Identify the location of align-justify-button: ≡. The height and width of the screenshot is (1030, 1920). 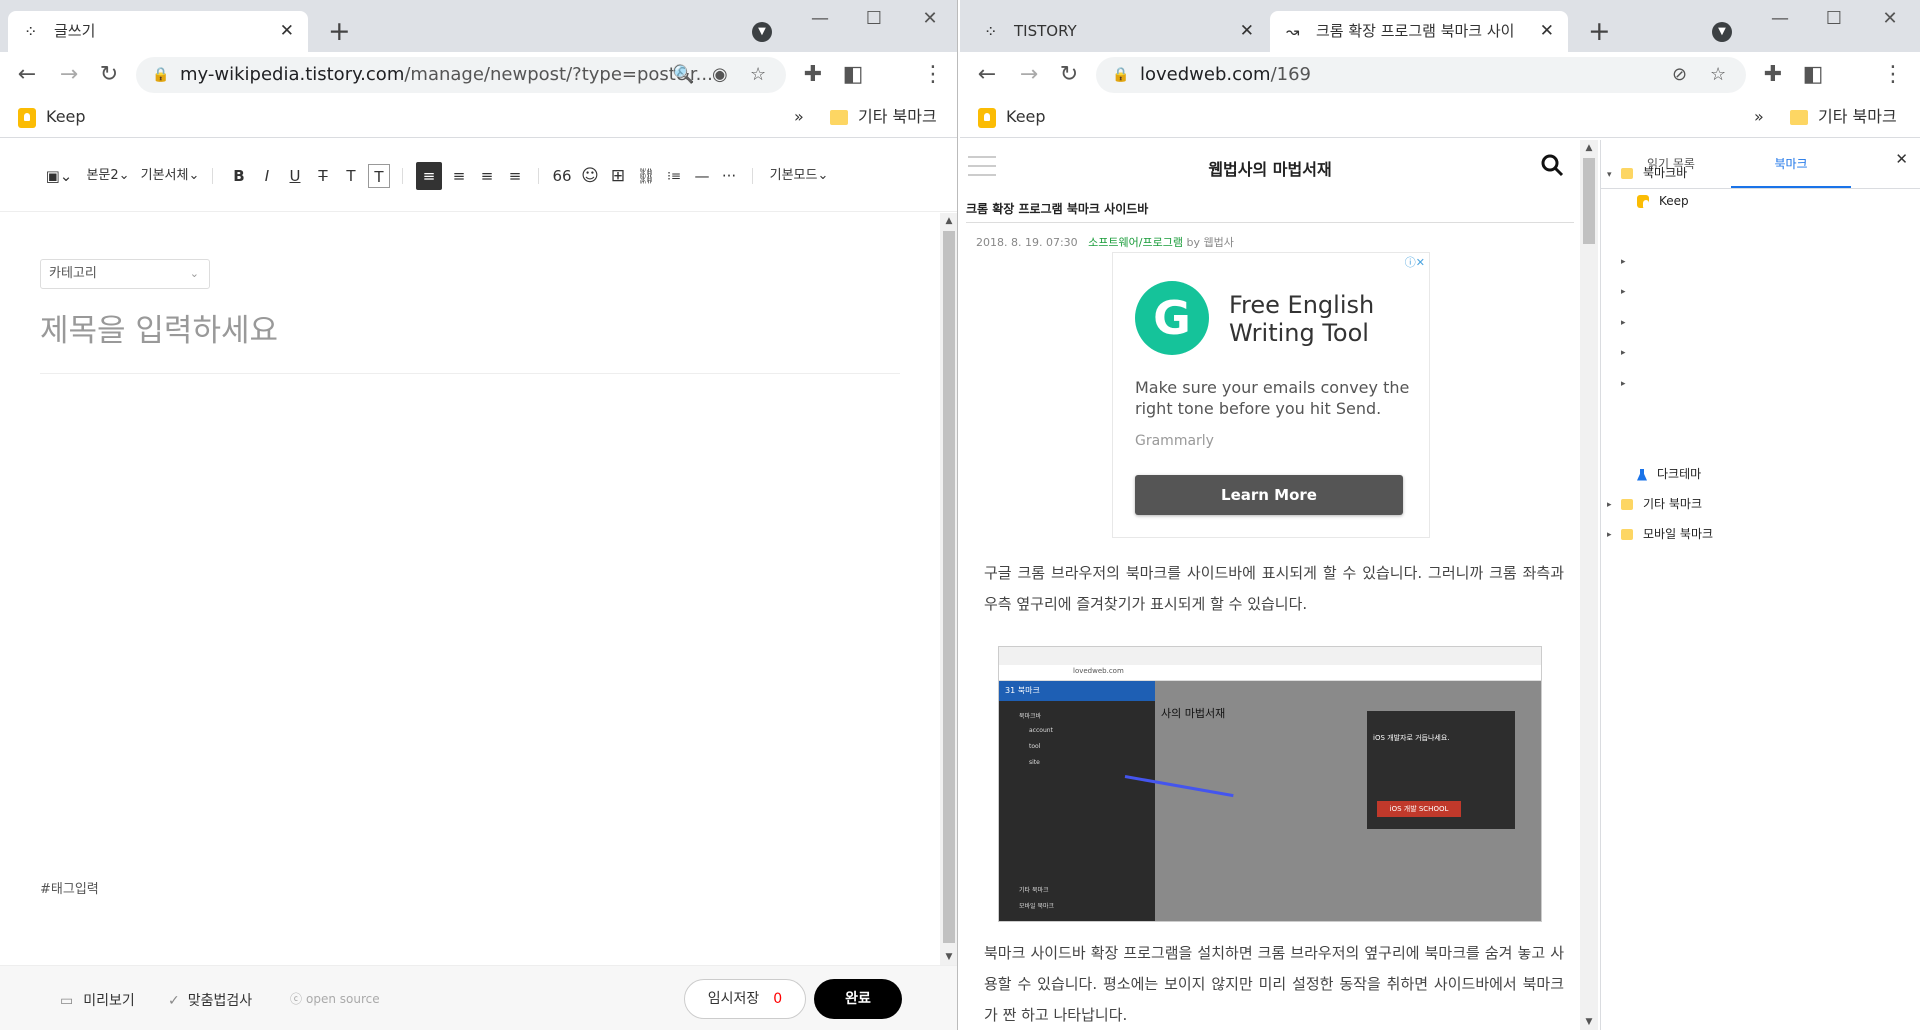
(515, 176).